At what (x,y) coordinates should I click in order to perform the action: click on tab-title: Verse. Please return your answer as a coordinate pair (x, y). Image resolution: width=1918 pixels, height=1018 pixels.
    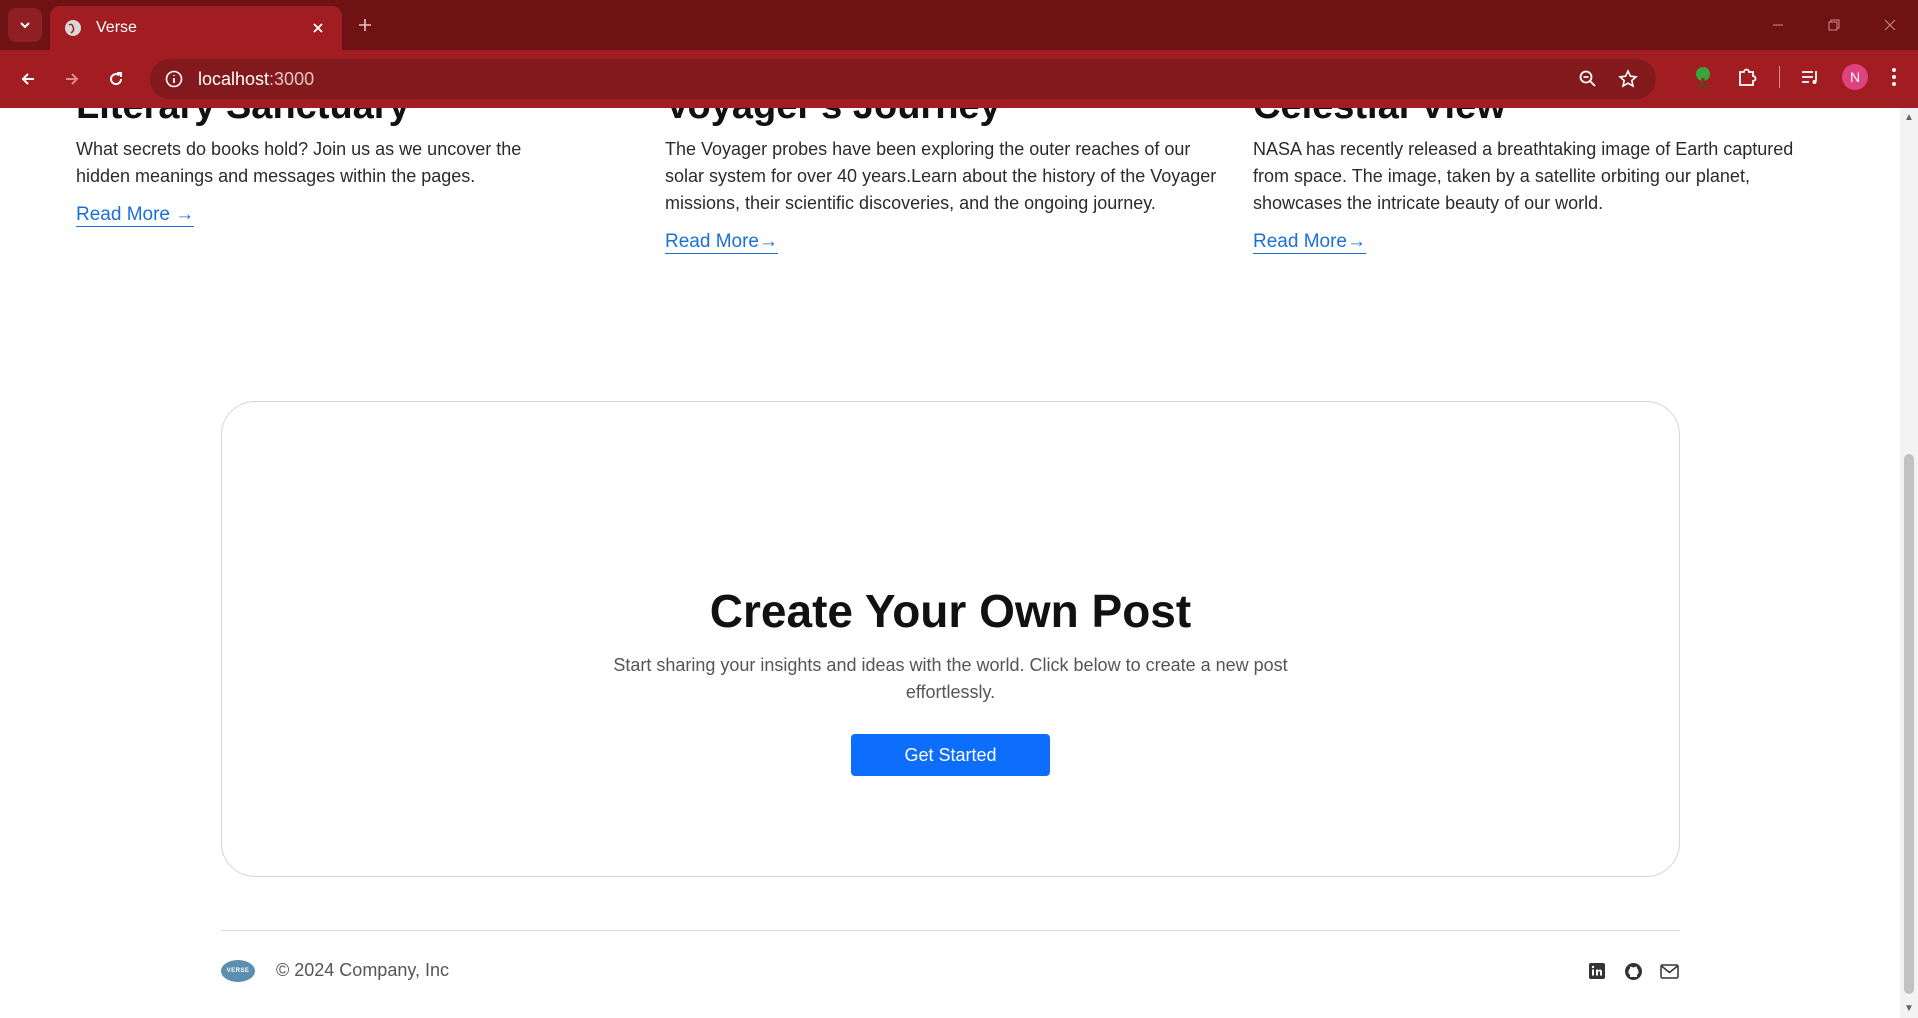
    Looking at the image, I should click on (116, 27).